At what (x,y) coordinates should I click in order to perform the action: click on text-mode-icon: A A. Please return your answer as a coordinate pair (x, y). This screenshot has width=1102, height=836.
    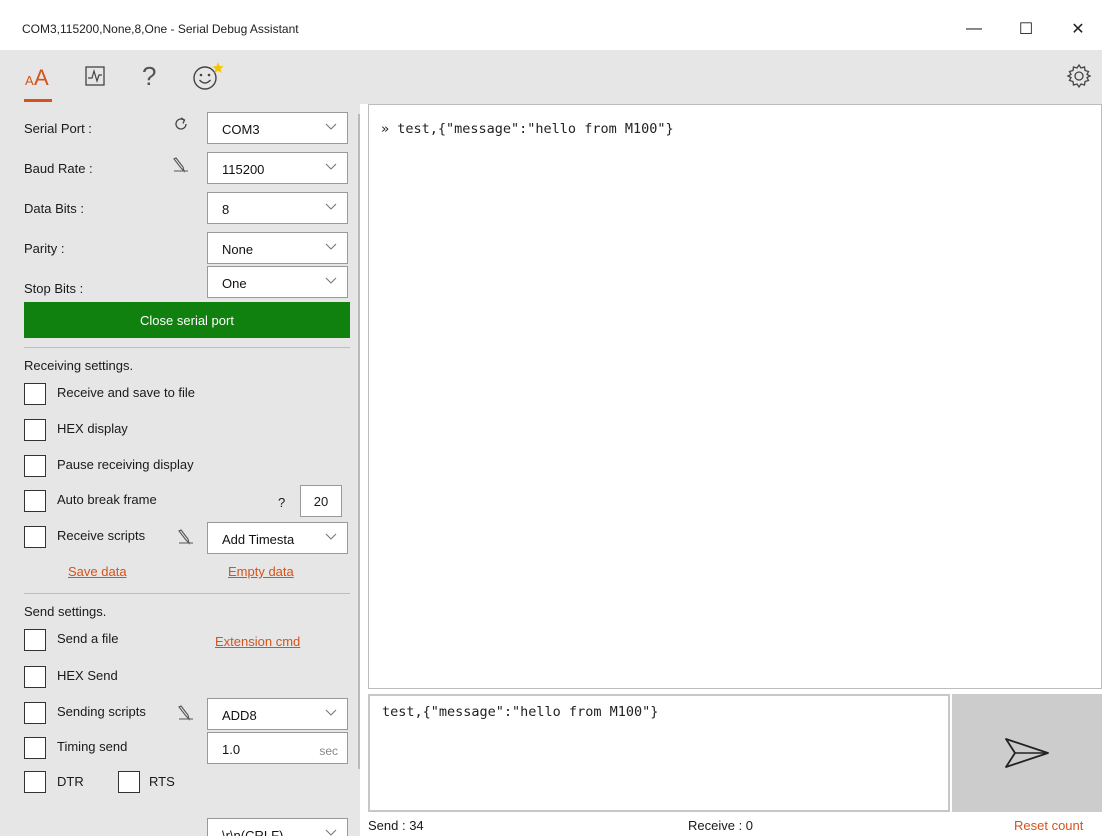
    Looking at the image, I should click on (39, 76).